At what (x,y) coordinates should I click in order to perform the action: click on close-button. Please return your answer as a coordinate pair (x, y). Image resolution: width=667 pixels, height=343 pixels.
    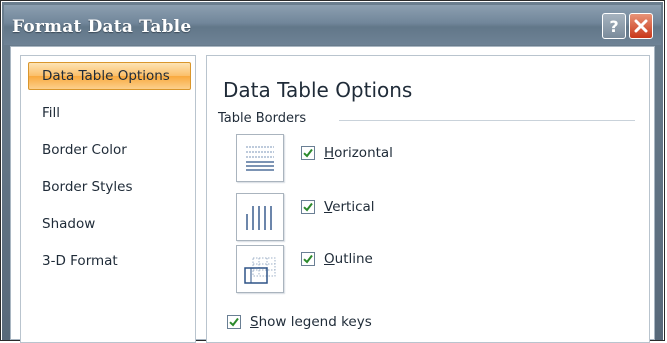
    Looking at the image, I should click on (641, 26).